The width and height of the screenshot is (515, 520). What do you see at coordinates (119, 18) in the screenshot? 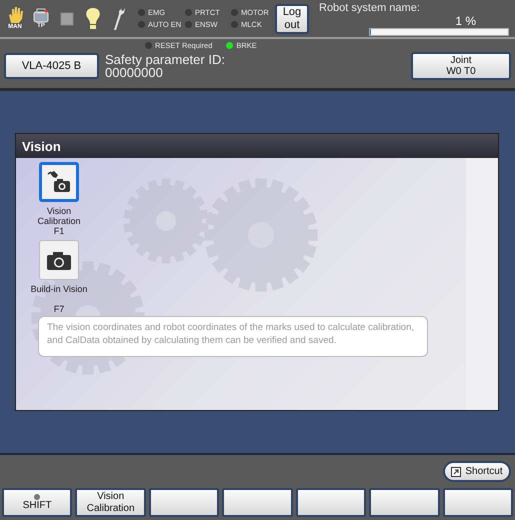
I see `wrench-icon` at bounding box center [119, 18].